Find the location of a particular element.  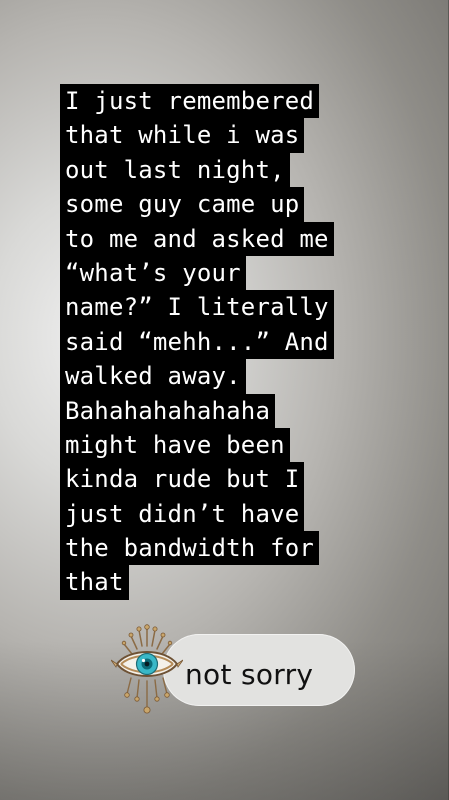

not-sorry-sticker: not sorry is located at coordinates (235, 672).